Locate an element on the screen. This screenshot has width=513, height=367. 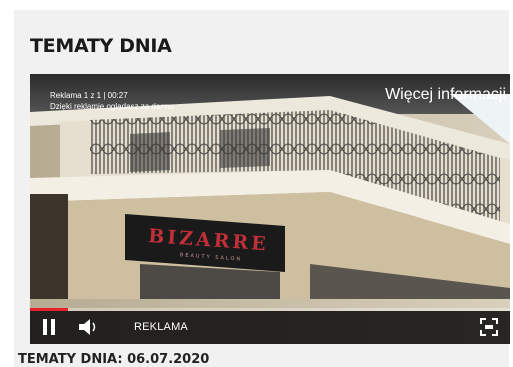
pause-button is located at coordinates (49, 327).